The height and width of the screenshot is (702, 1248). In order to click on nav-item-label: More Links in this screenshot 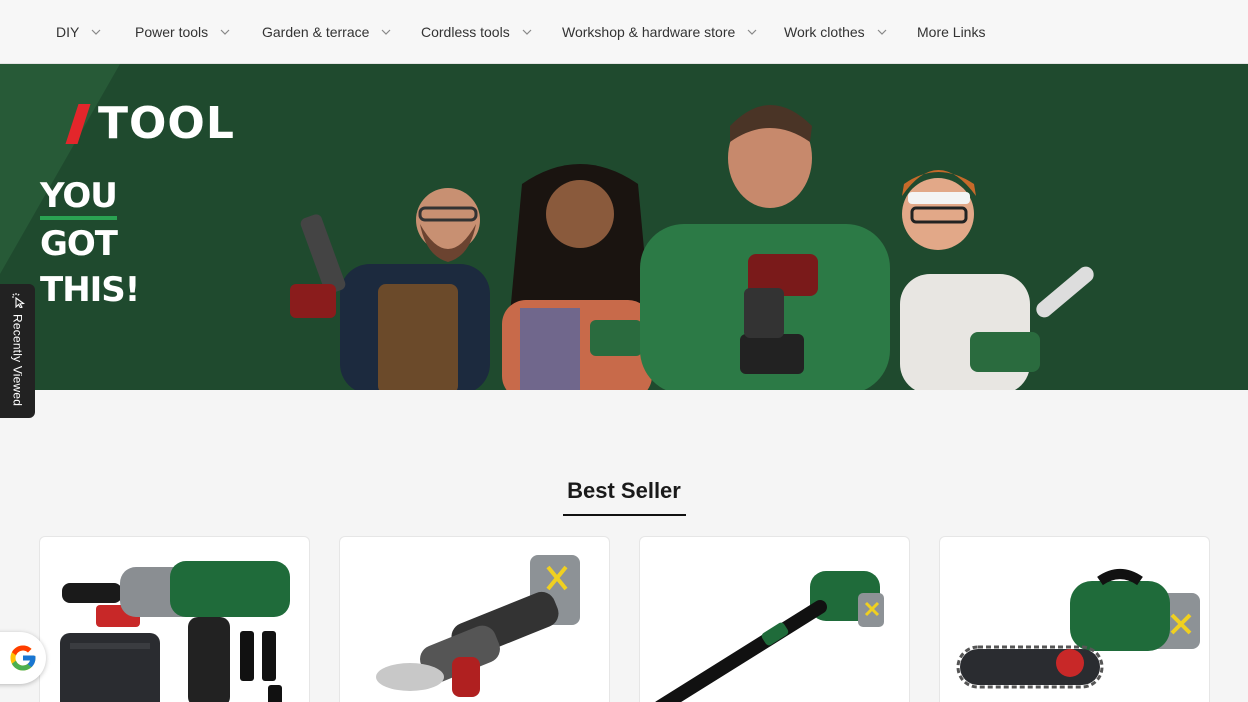, I will do `click(951, 32)`.